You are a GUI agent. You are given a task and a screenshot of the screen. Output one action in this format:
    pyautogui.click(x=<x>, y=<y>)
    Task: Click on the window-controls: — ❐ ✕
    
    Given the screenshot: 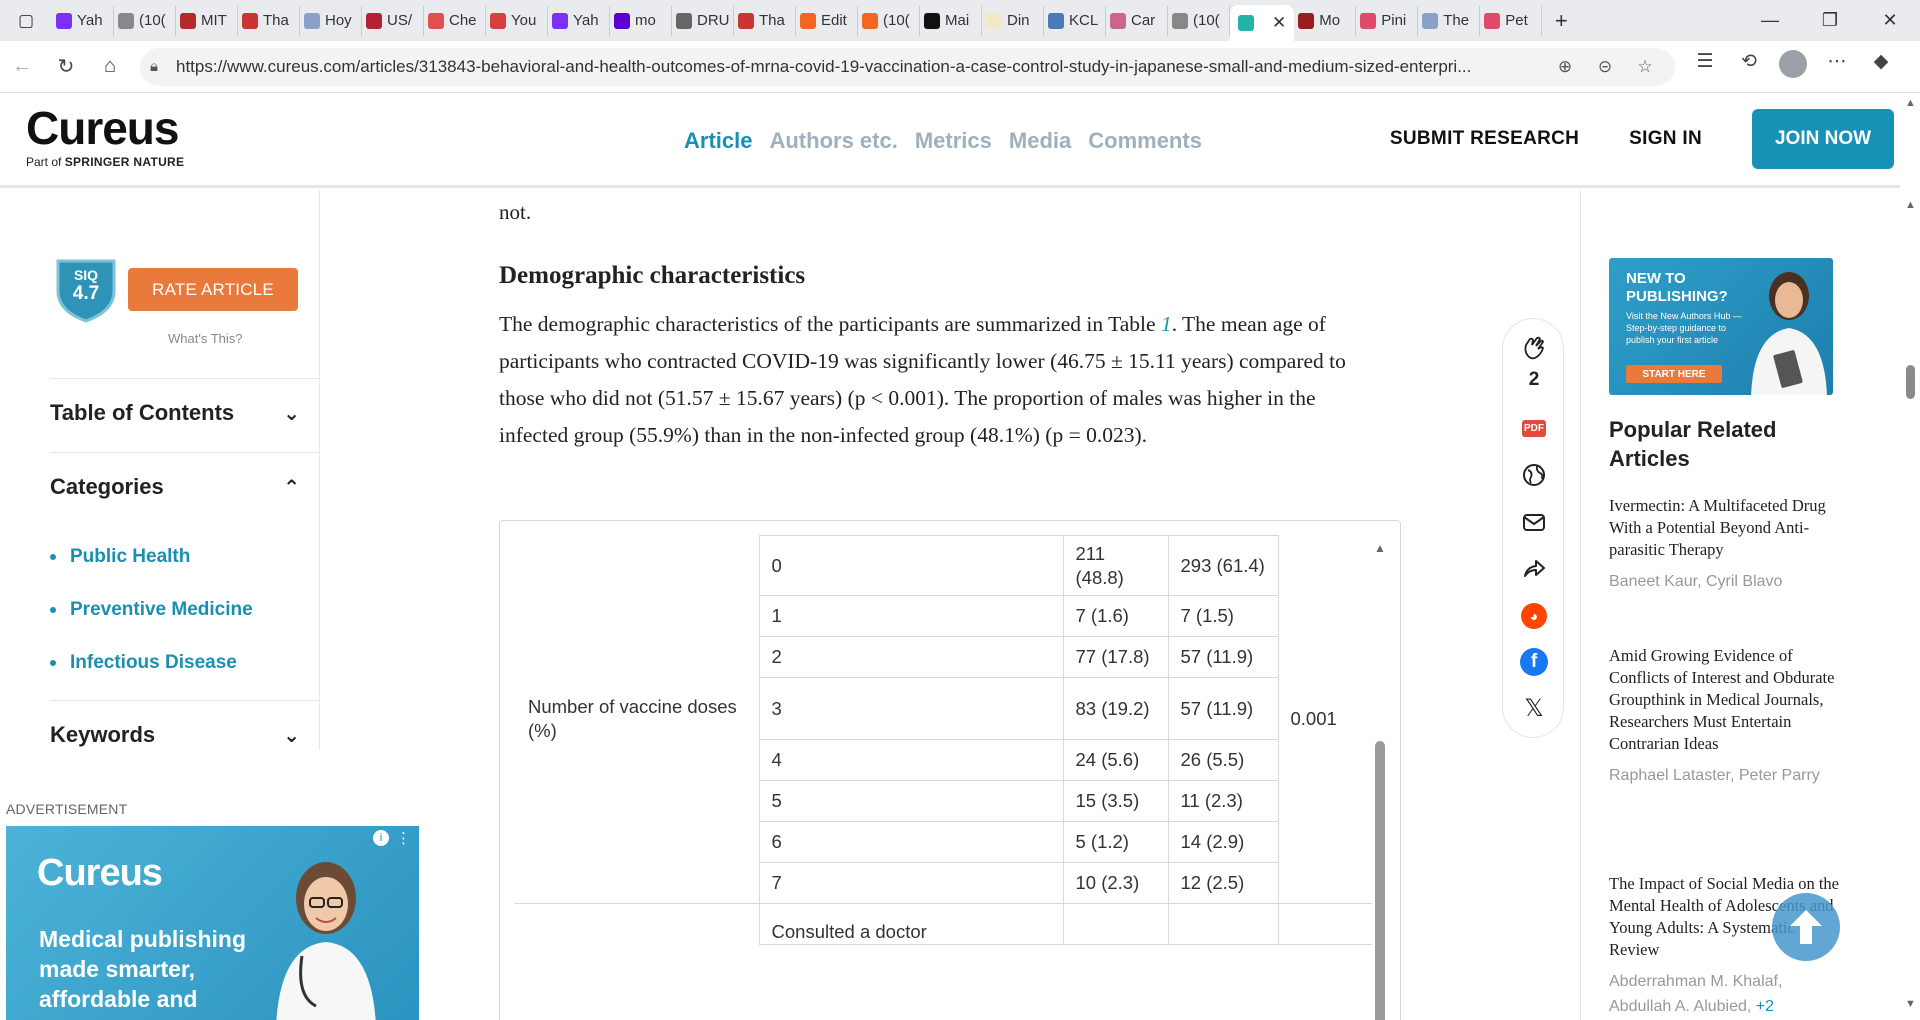 What is the action you would take?
    pyautogui.click(x=1830, y=20)
    